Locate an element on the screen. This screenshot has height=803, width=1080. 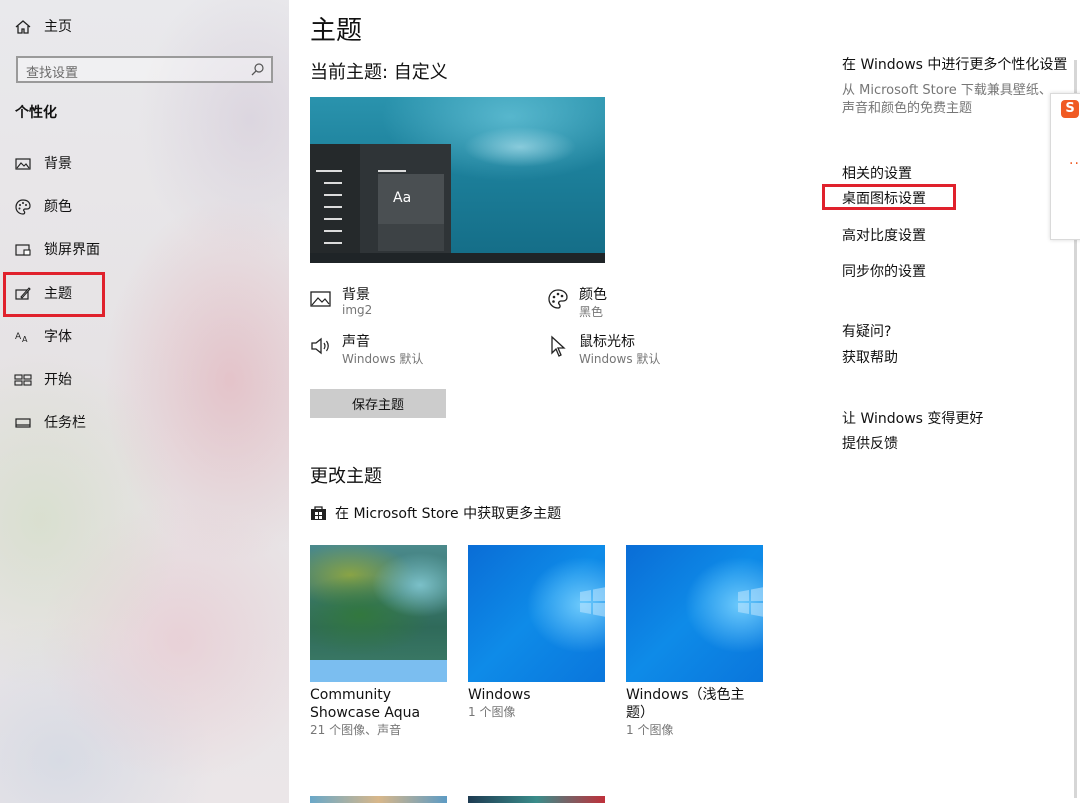
sidebar-item-start: 开始 is located at coordinates (144, 380).